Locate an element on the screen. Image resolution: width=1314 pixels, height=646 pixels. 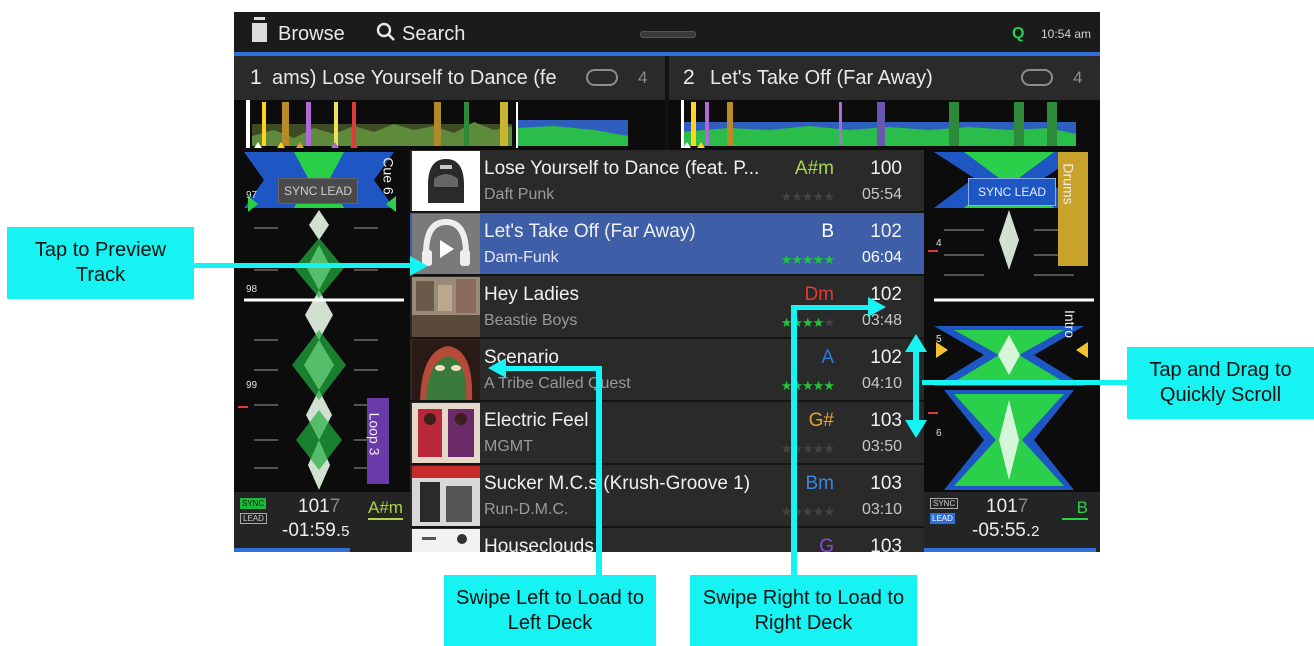
deck-2-status: SYNC LEAD 1017 B -05:55.2 is located at coordinates (1012, 522).